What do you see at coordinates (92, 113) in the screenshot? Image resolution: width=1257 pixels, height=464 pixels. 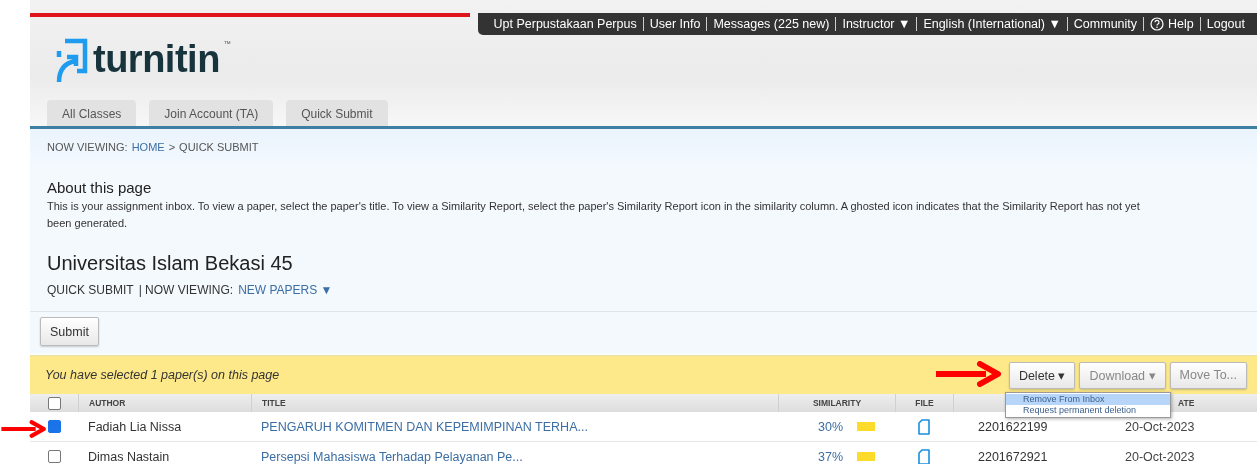 I see `tab: All Classes` at bounding box center [92, 113].